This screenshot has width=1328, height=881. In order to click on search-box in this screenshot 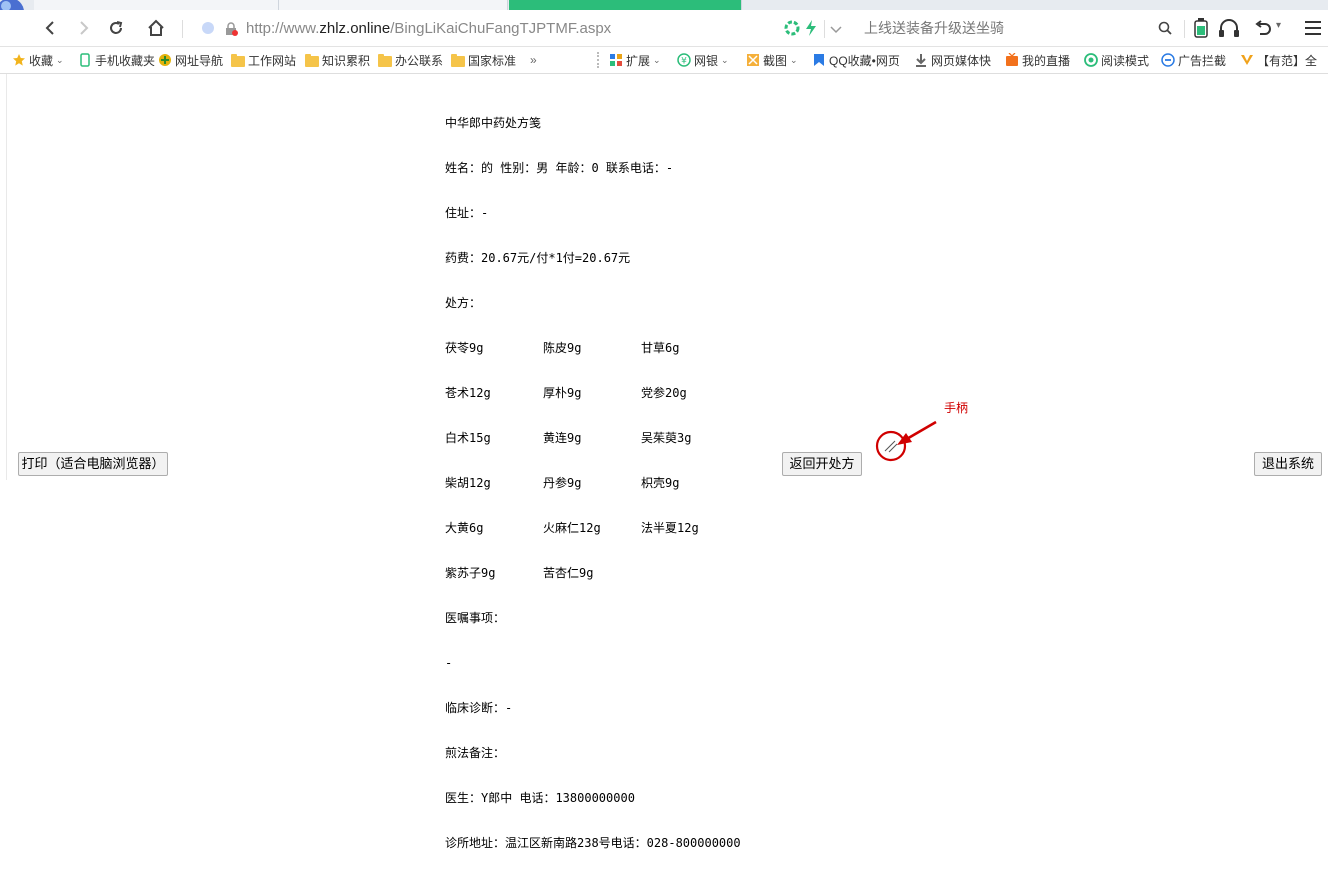, I will do `click(1013, 28)`.